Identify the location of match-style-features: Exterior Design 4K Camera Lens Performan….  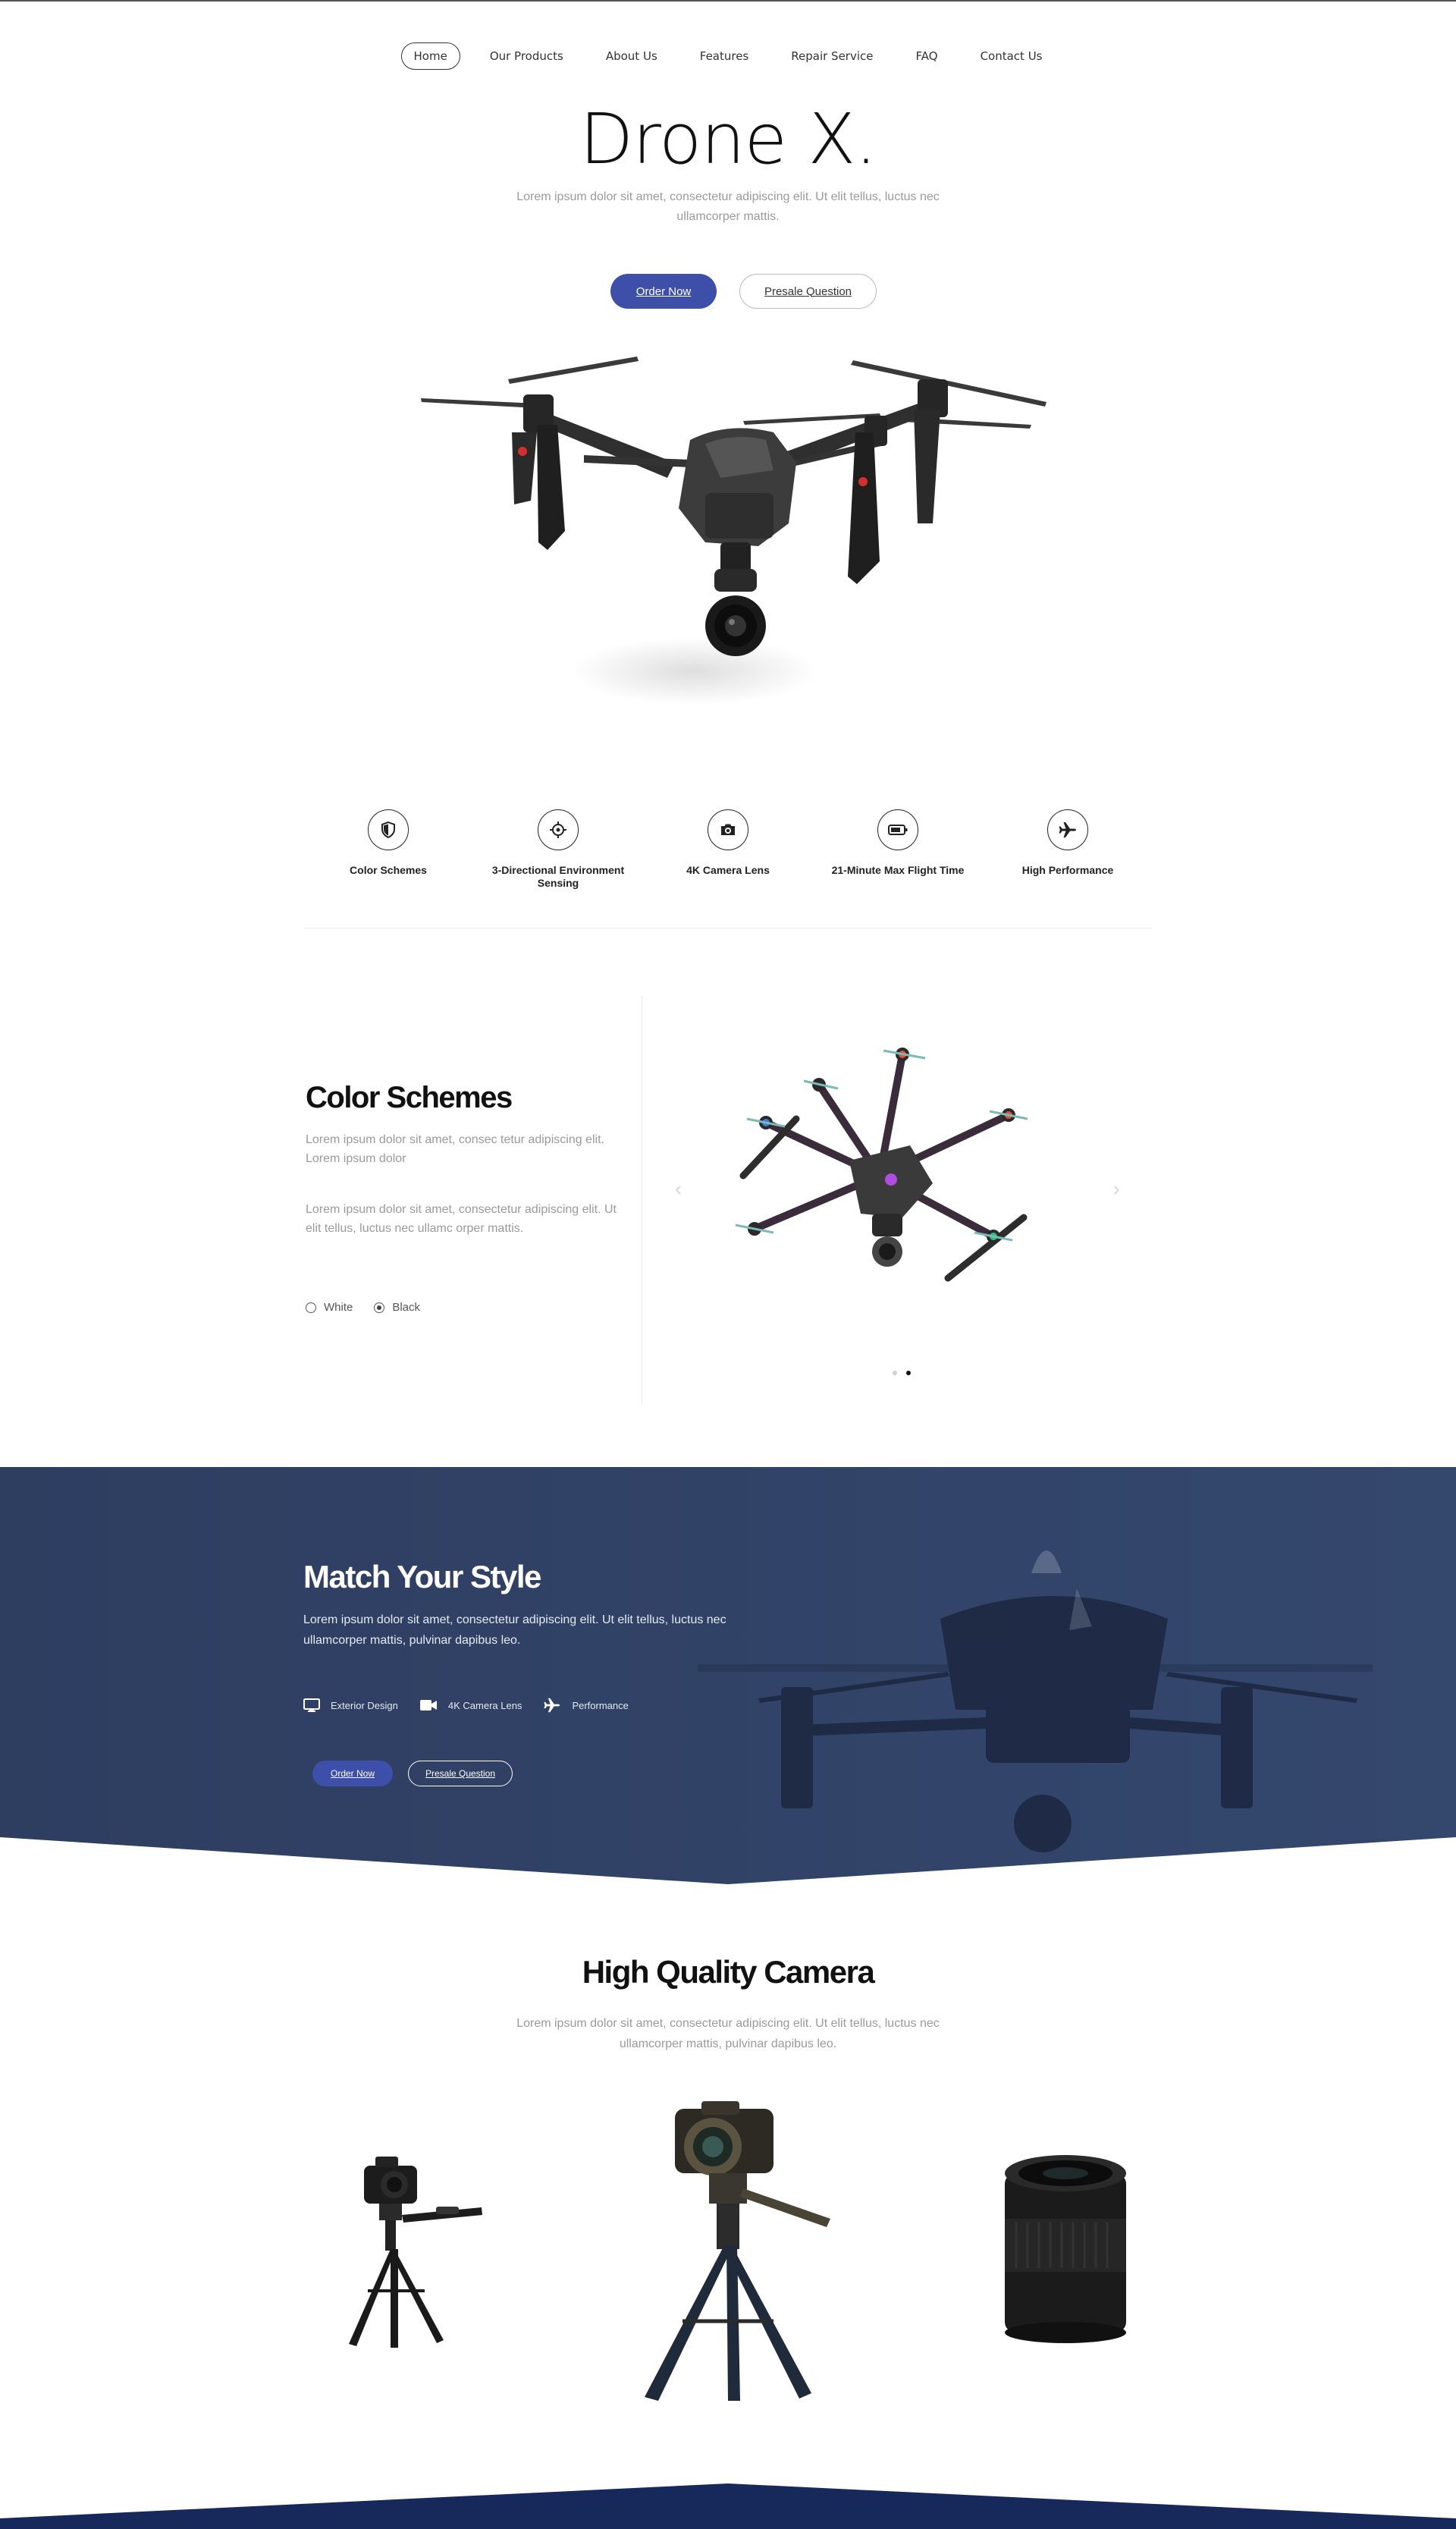
(466, 1705).